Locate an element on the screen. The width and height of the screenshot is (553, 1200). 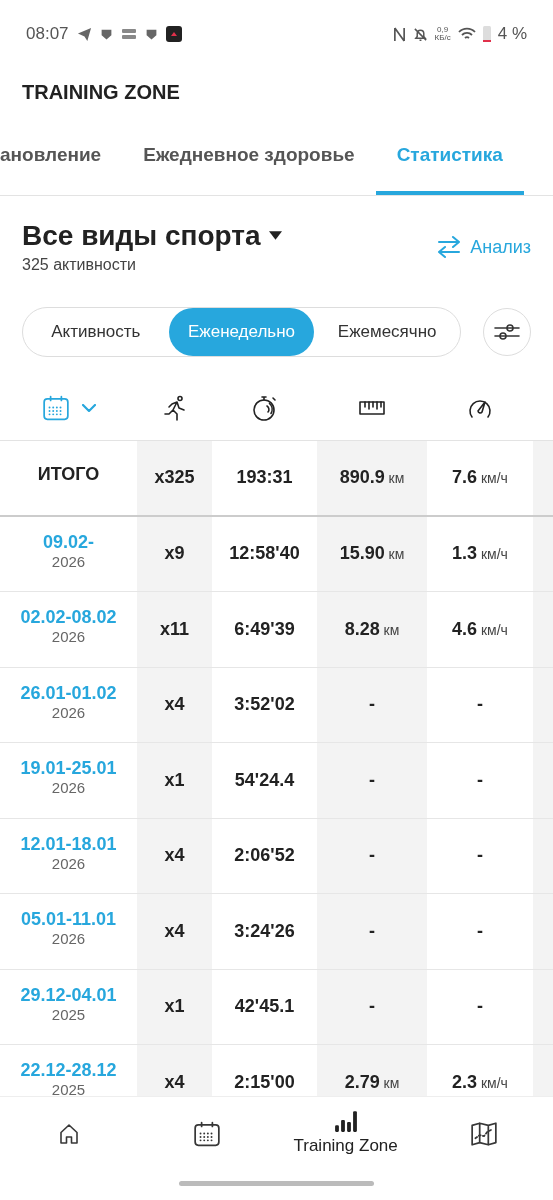
nfc-icon is located at coordinates (399, 34).